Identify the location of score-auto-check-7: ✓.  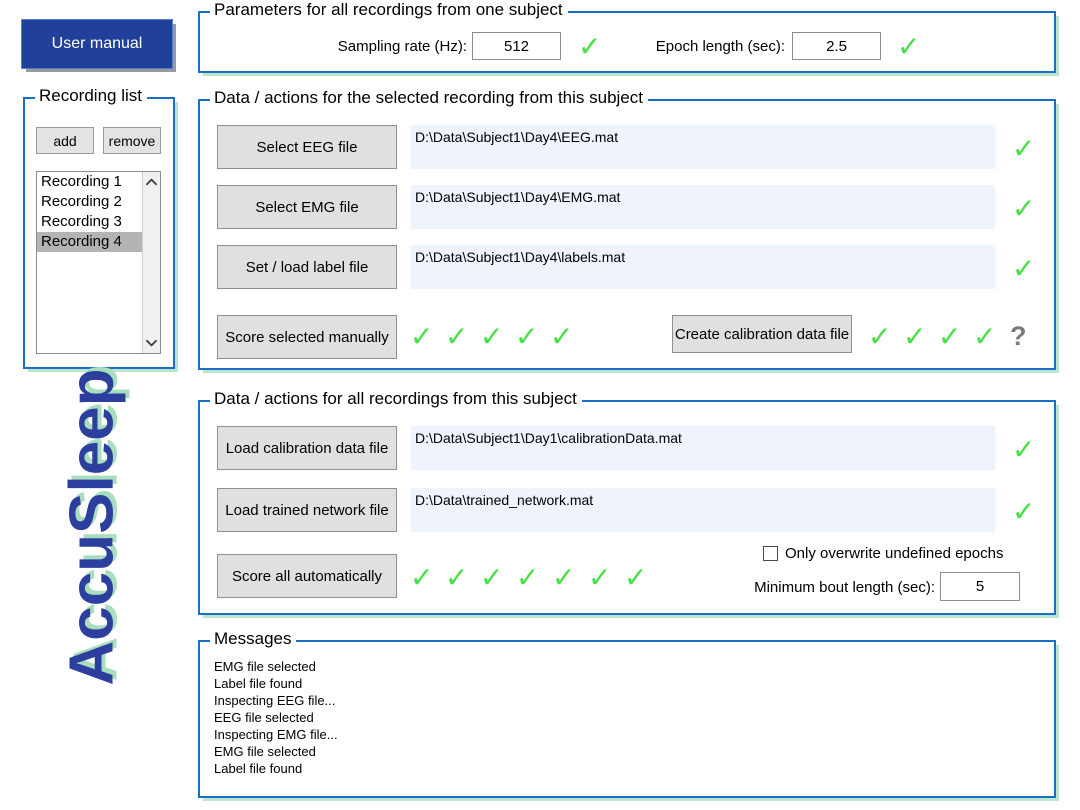
(636, 577).